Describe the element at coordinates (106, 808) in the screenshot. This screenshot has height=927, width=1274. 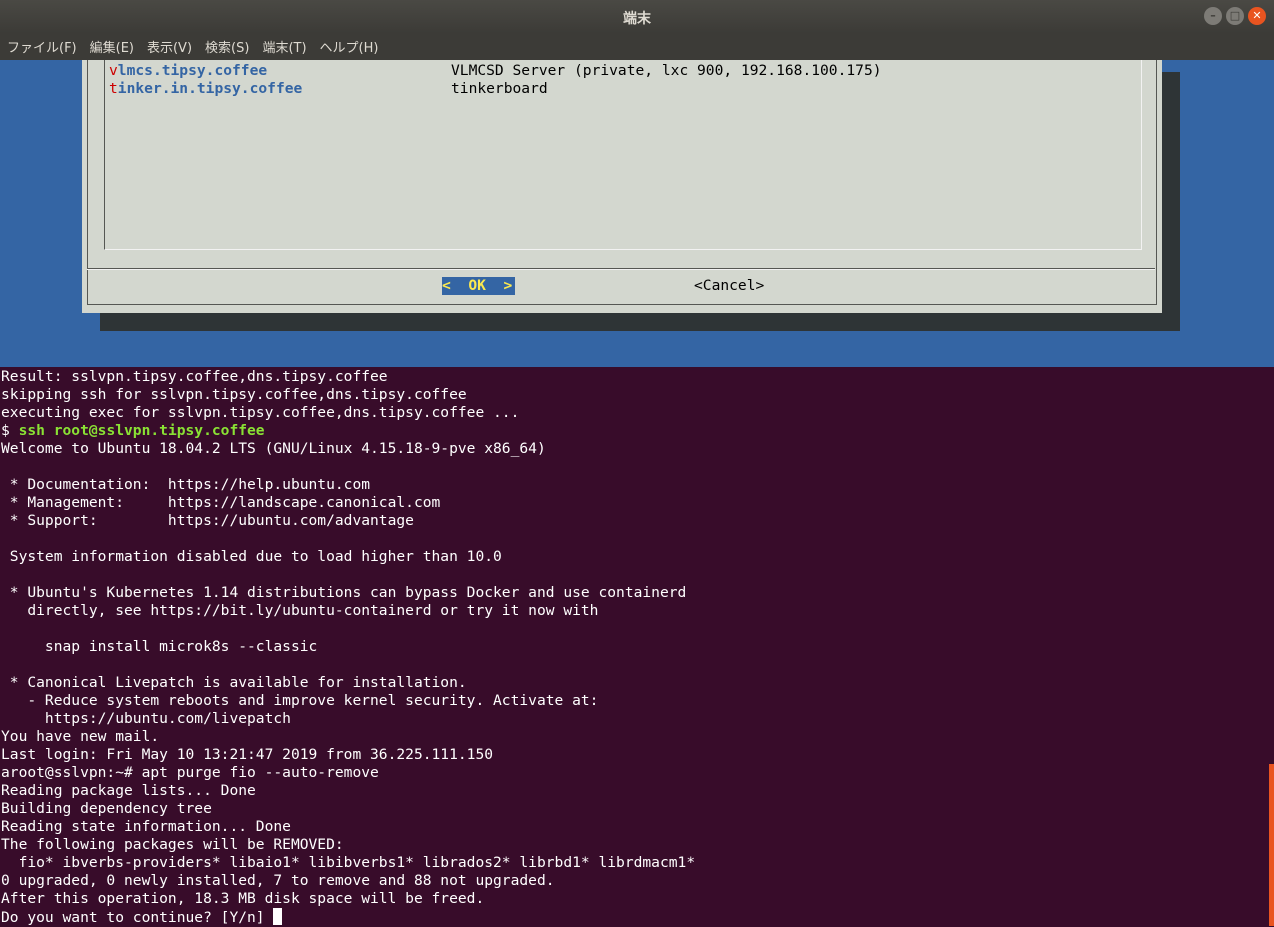
I see `output-line: Building dependency tree` at that location.